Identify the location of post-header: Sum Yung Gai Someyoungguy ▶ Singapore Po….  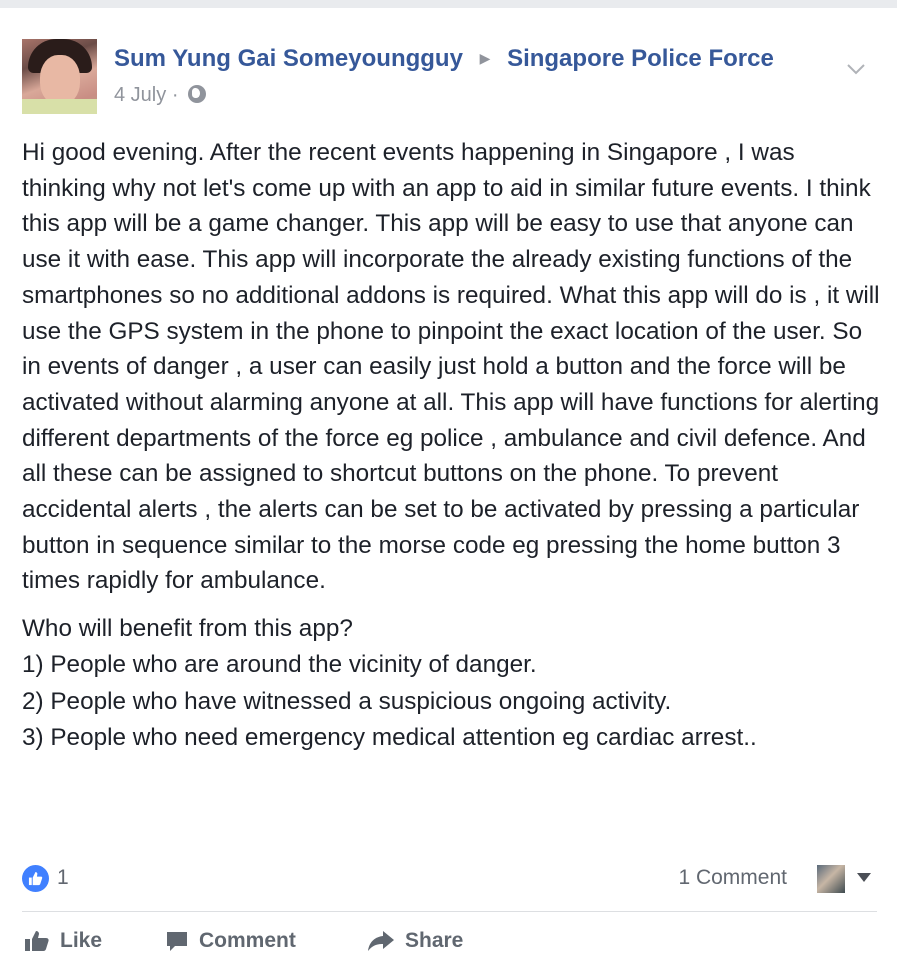
(452, 73).